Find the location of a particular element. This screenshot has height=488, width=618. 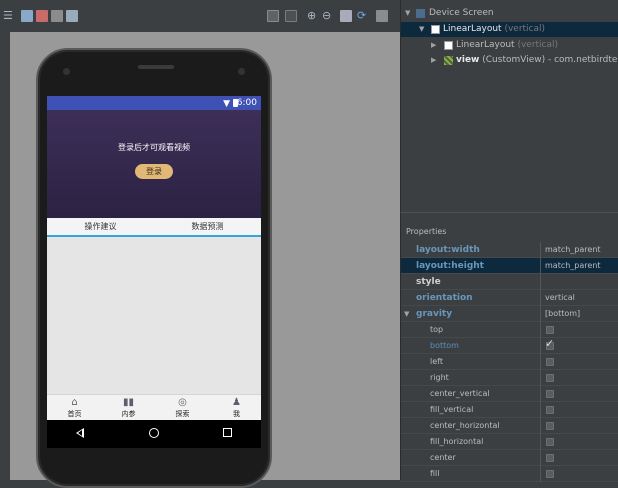

tree-root: ▼ Device Screen is located at coordinates (509, 13).